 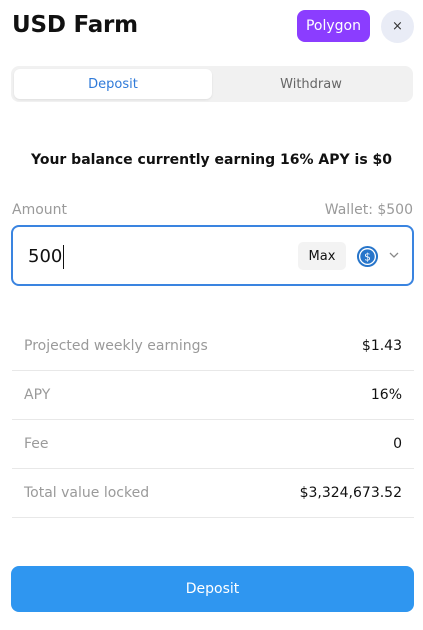 I want to click on stat-label: Fee, so click(x=36, y=444).